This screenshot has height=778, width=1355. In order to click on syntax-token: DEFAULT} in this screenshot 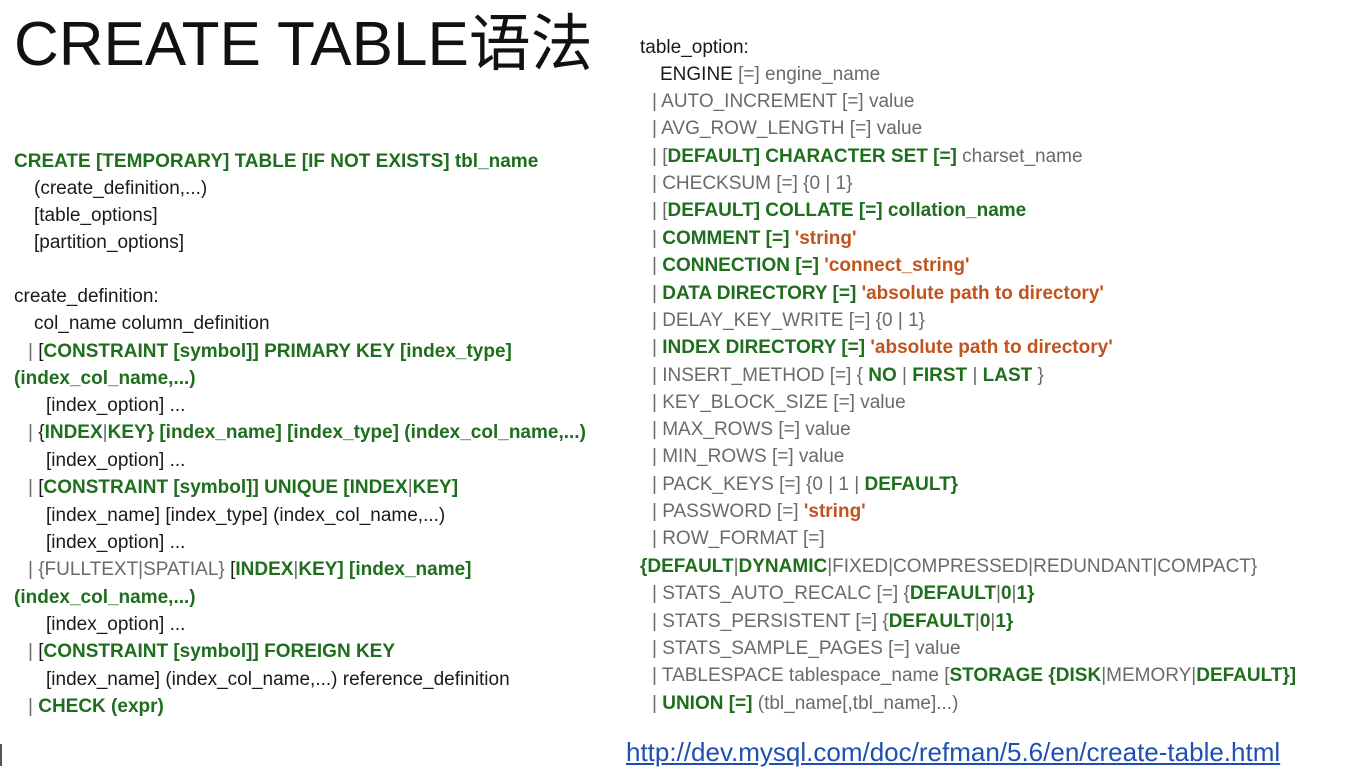, I will do `click(911, 484)`.